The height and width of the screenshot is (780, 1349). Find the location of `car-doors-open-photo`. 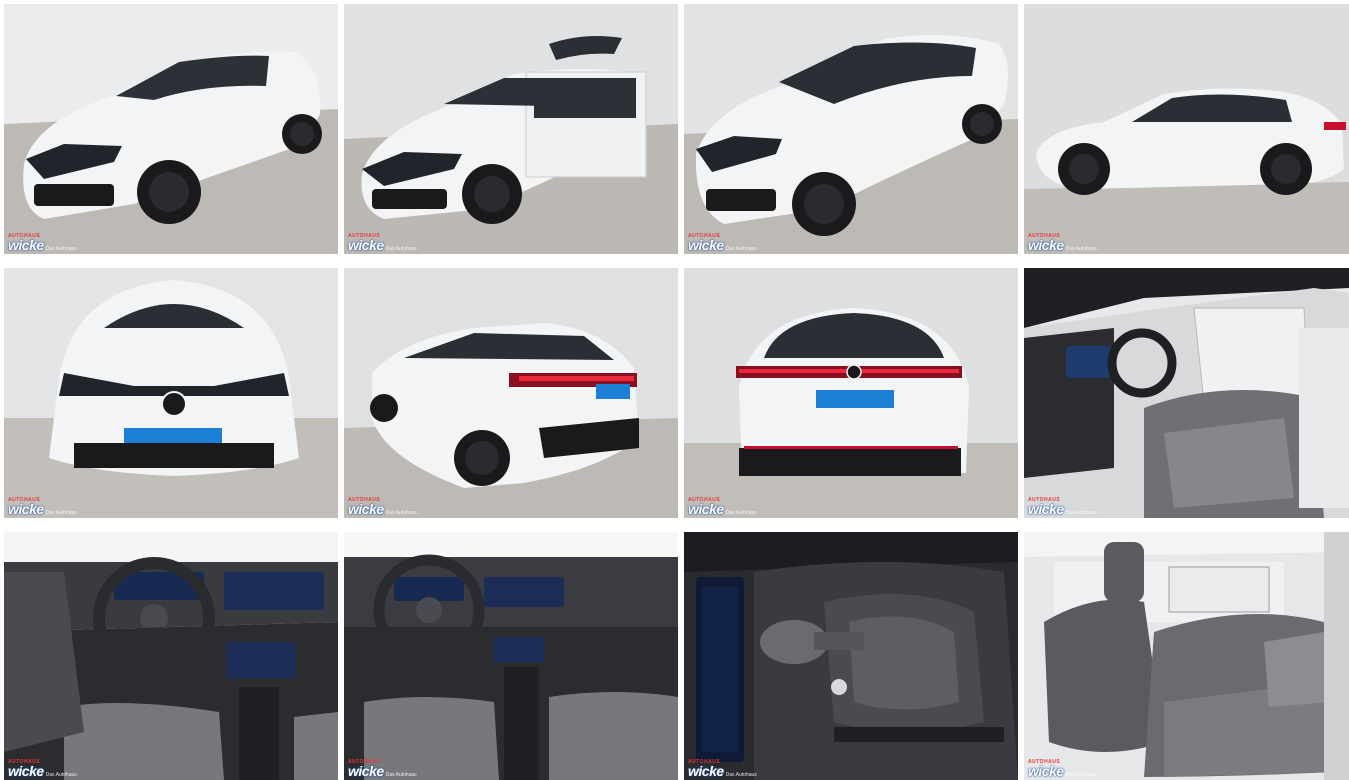

car-doors-open-photo is located at coordinates (511, 129).